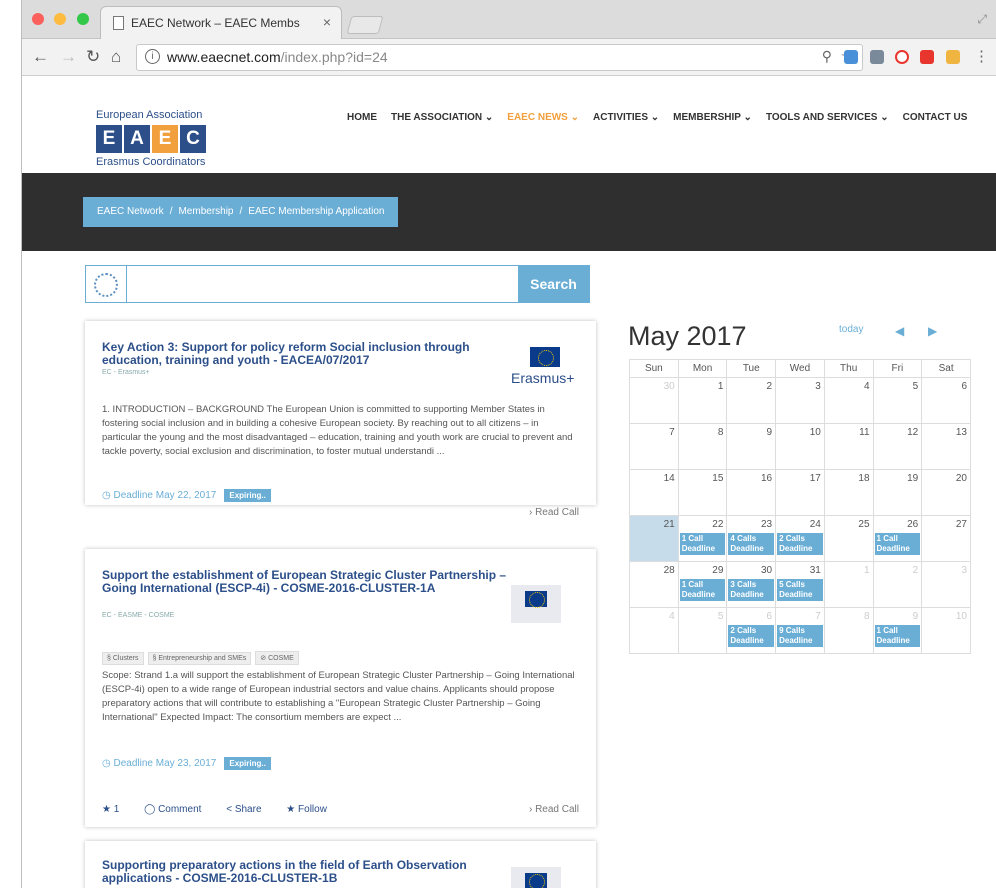 Image resolution: width=996 pixels, height=888 pixels. What do you see at coordinates (982, 19) in the screenshot?
I see `fullscreen-icon: ⤢` at bounding box center [982, 19].